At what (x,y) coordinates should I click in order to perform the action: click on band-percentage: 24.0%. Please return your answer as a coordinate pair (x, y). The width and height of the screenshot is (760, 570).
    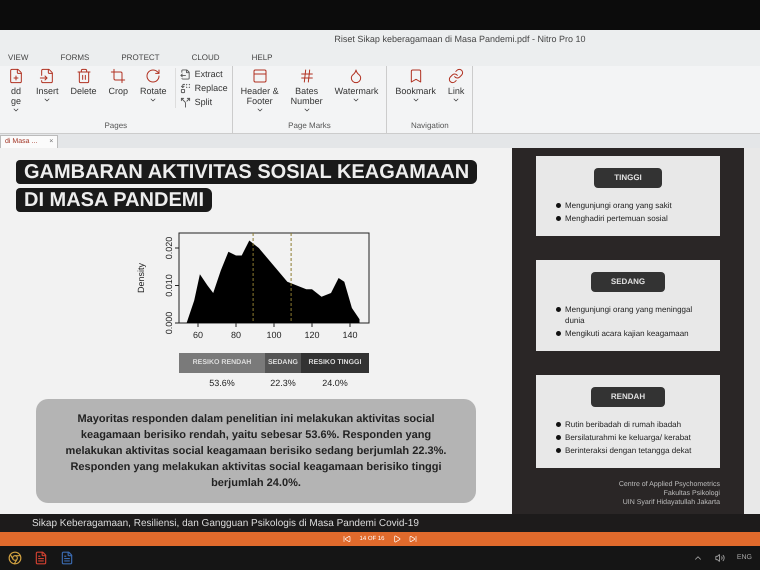
    Looking at the image, I should click on (335, 383).